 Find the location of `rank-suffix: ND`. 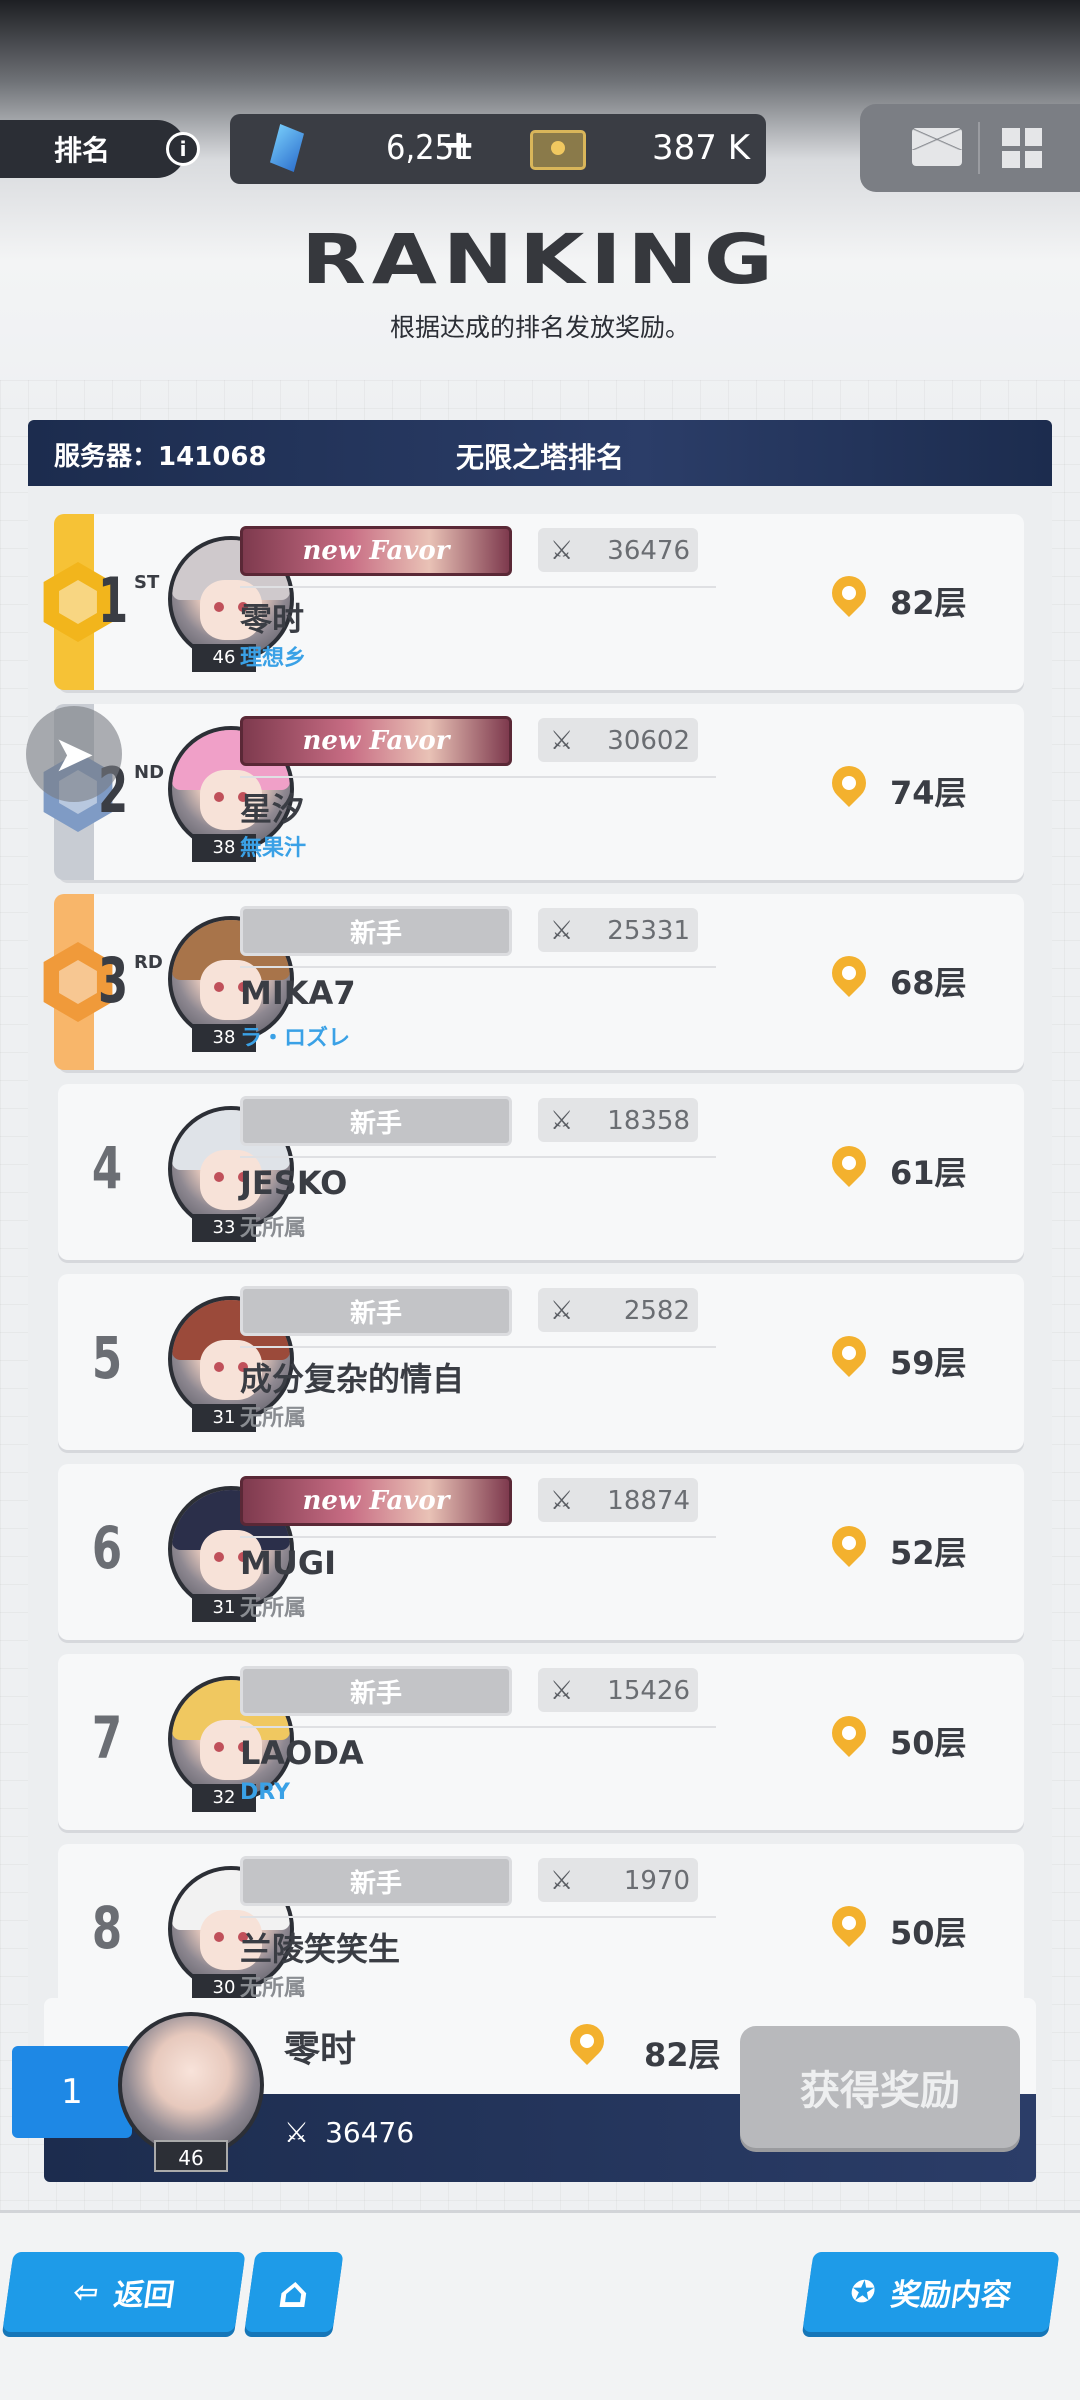

rank-suffix: ND is located at coordinates (149, 772).